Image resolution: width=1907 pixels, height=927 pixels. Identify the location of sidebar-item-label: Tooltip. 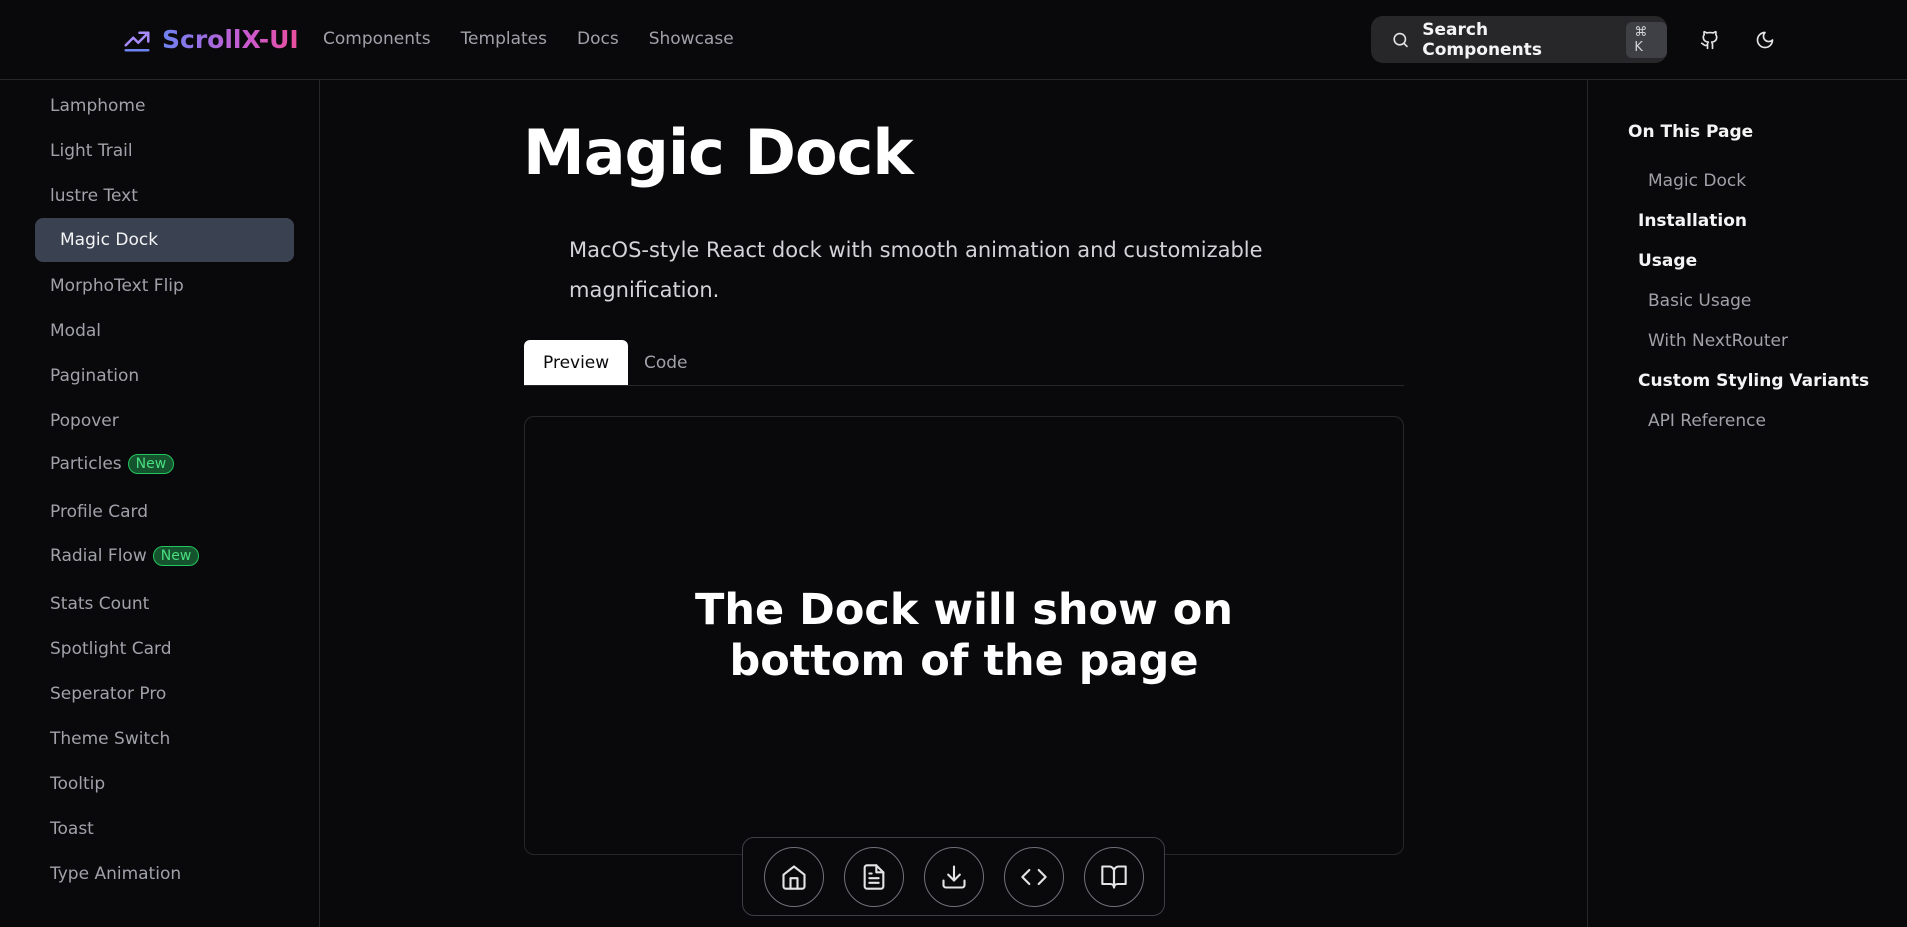
(78, 784).